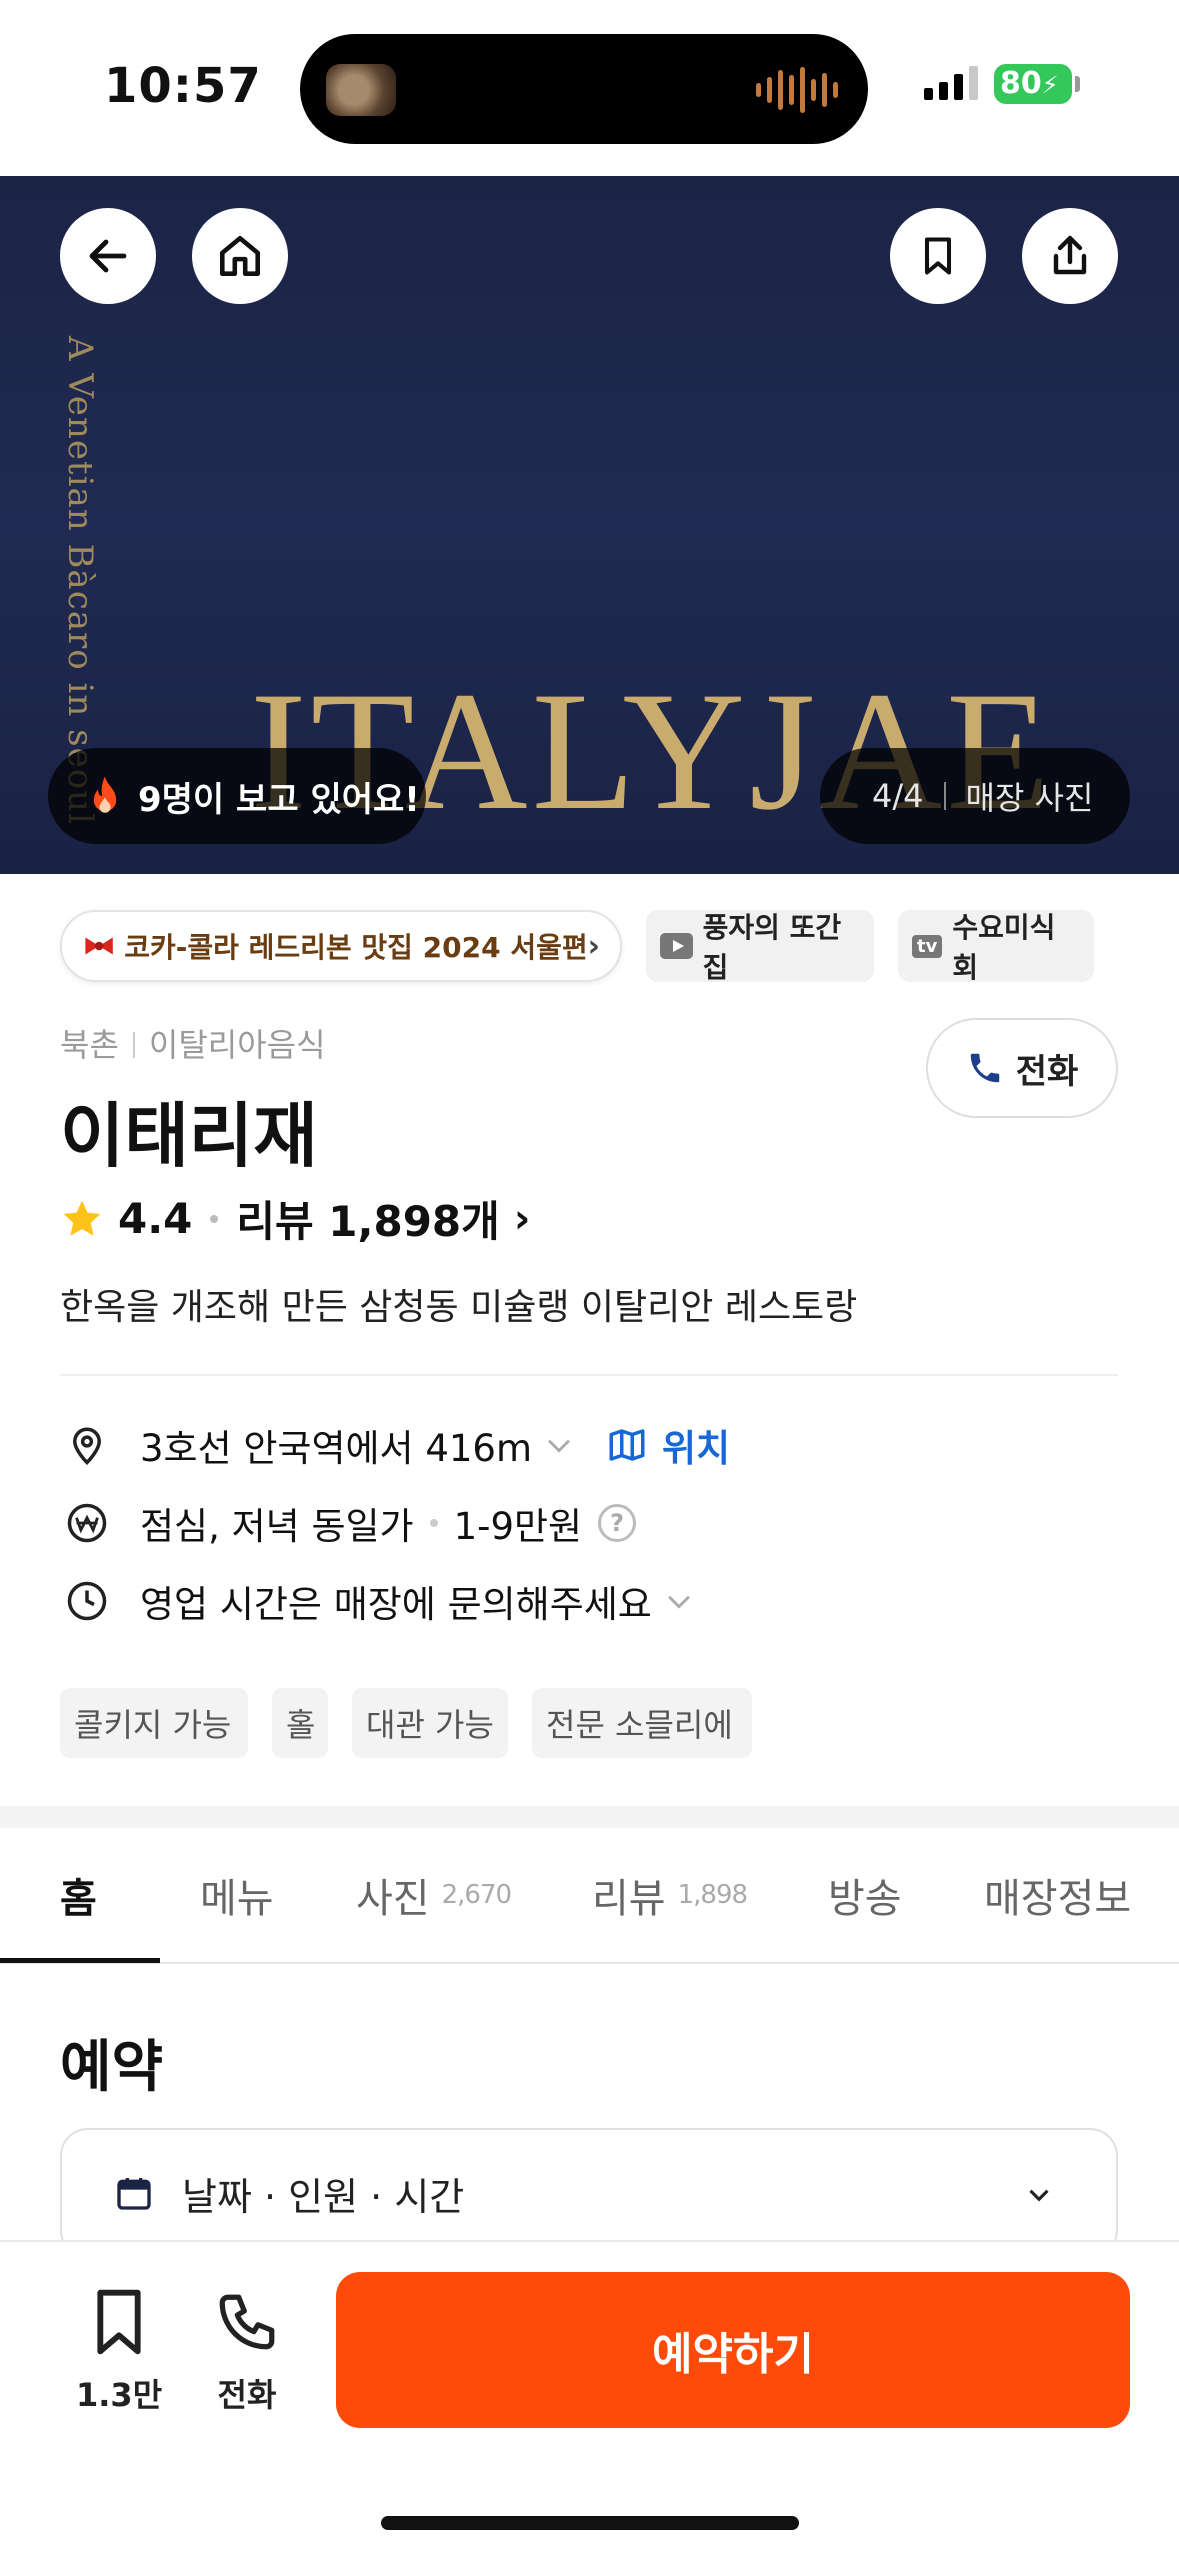  What do you see at coordinates (78, 1899) in the screenshot?
I see `tab-label: 홈` at bounding box center [78, 1899].